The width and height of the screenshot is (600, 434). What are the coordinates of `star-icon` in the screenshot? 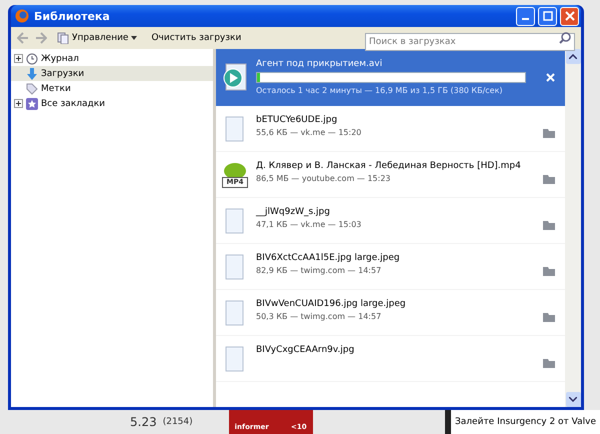 It's located at (32, 104).